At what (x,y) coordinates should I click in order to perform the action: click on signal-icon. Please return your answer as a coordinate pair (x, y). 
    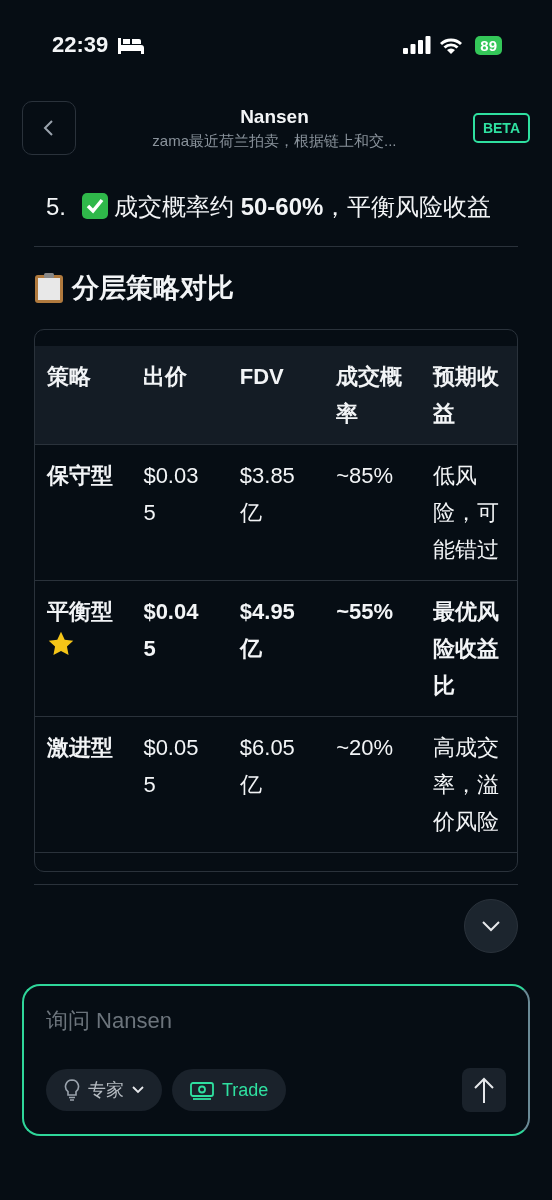
    Looking at the image, I should click on (417, 45).